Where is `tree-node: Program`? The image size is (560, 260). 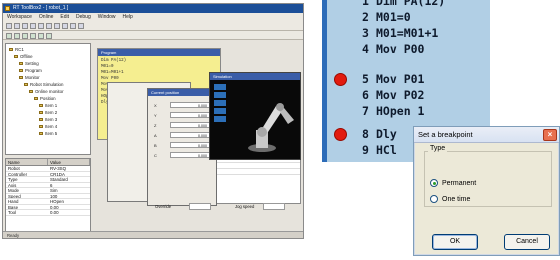
tree-node: Program is located at coordinates (30, 70).